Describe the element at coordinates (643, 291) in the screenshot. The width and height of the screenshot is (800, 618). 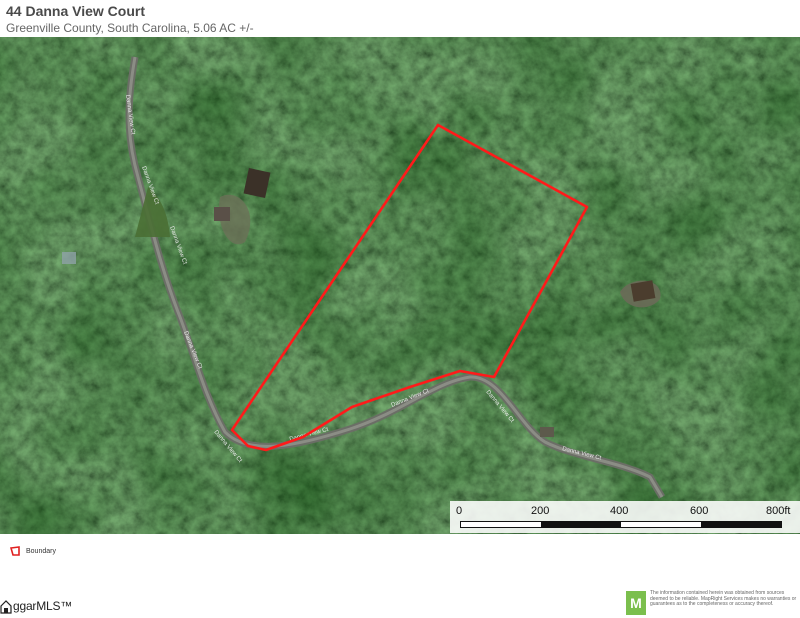
I see `house-roof-east` at that location.